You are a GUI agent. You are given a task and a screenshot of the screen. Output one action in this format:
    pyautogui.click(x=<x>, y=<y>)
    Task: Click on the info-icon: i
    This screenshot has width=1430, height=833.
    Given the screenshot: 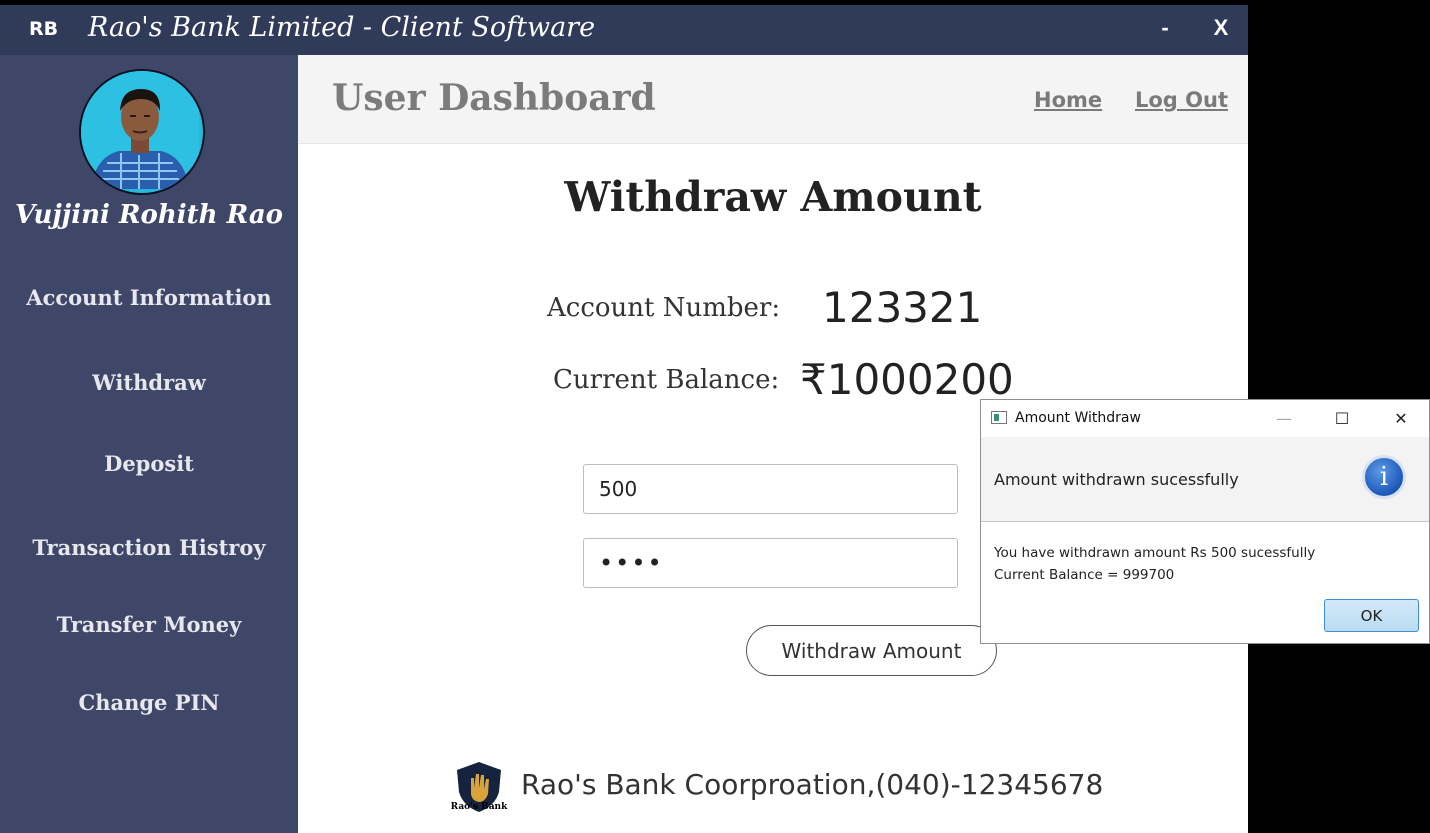 What is the action you would take?
    pyautogui.click(x=1384, y=477)
    